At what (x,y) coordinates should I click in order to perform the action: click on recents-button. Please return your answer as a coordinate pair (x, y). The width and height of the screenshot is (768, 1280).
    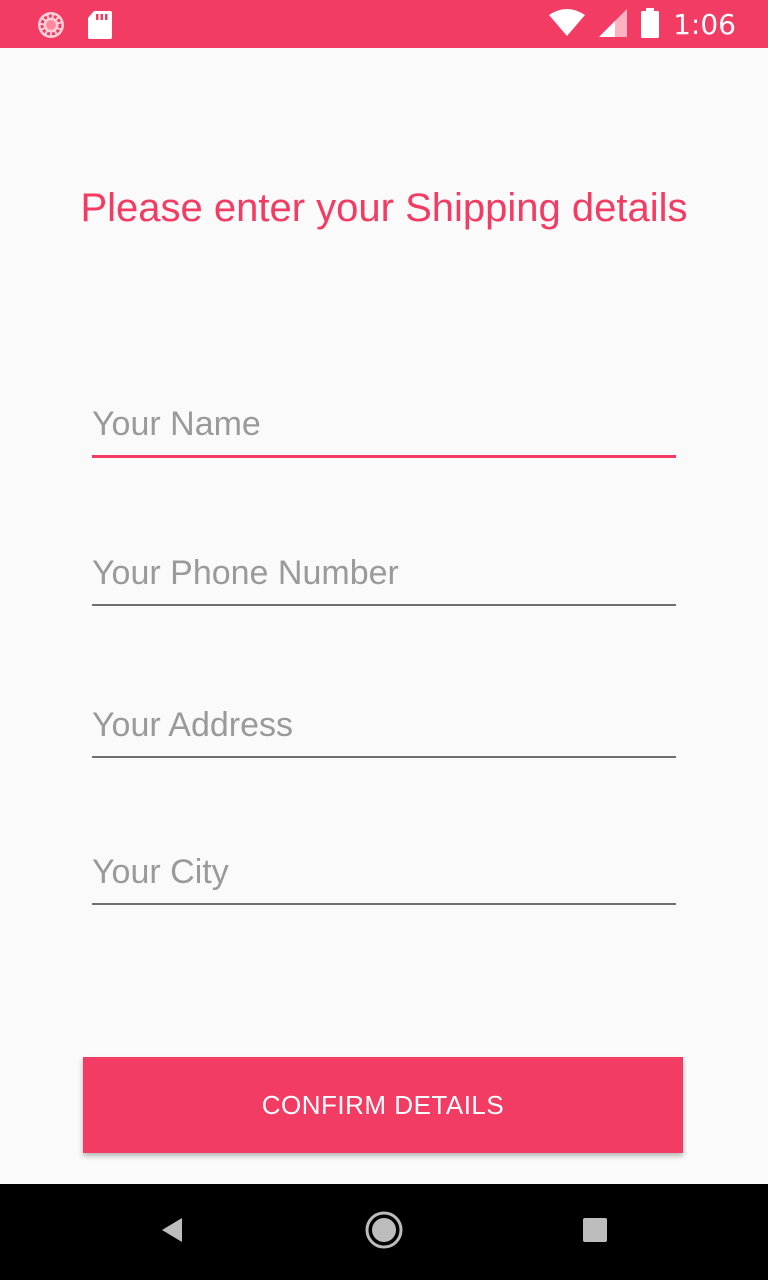
    Looking at the image, I should click on (595, 1232).